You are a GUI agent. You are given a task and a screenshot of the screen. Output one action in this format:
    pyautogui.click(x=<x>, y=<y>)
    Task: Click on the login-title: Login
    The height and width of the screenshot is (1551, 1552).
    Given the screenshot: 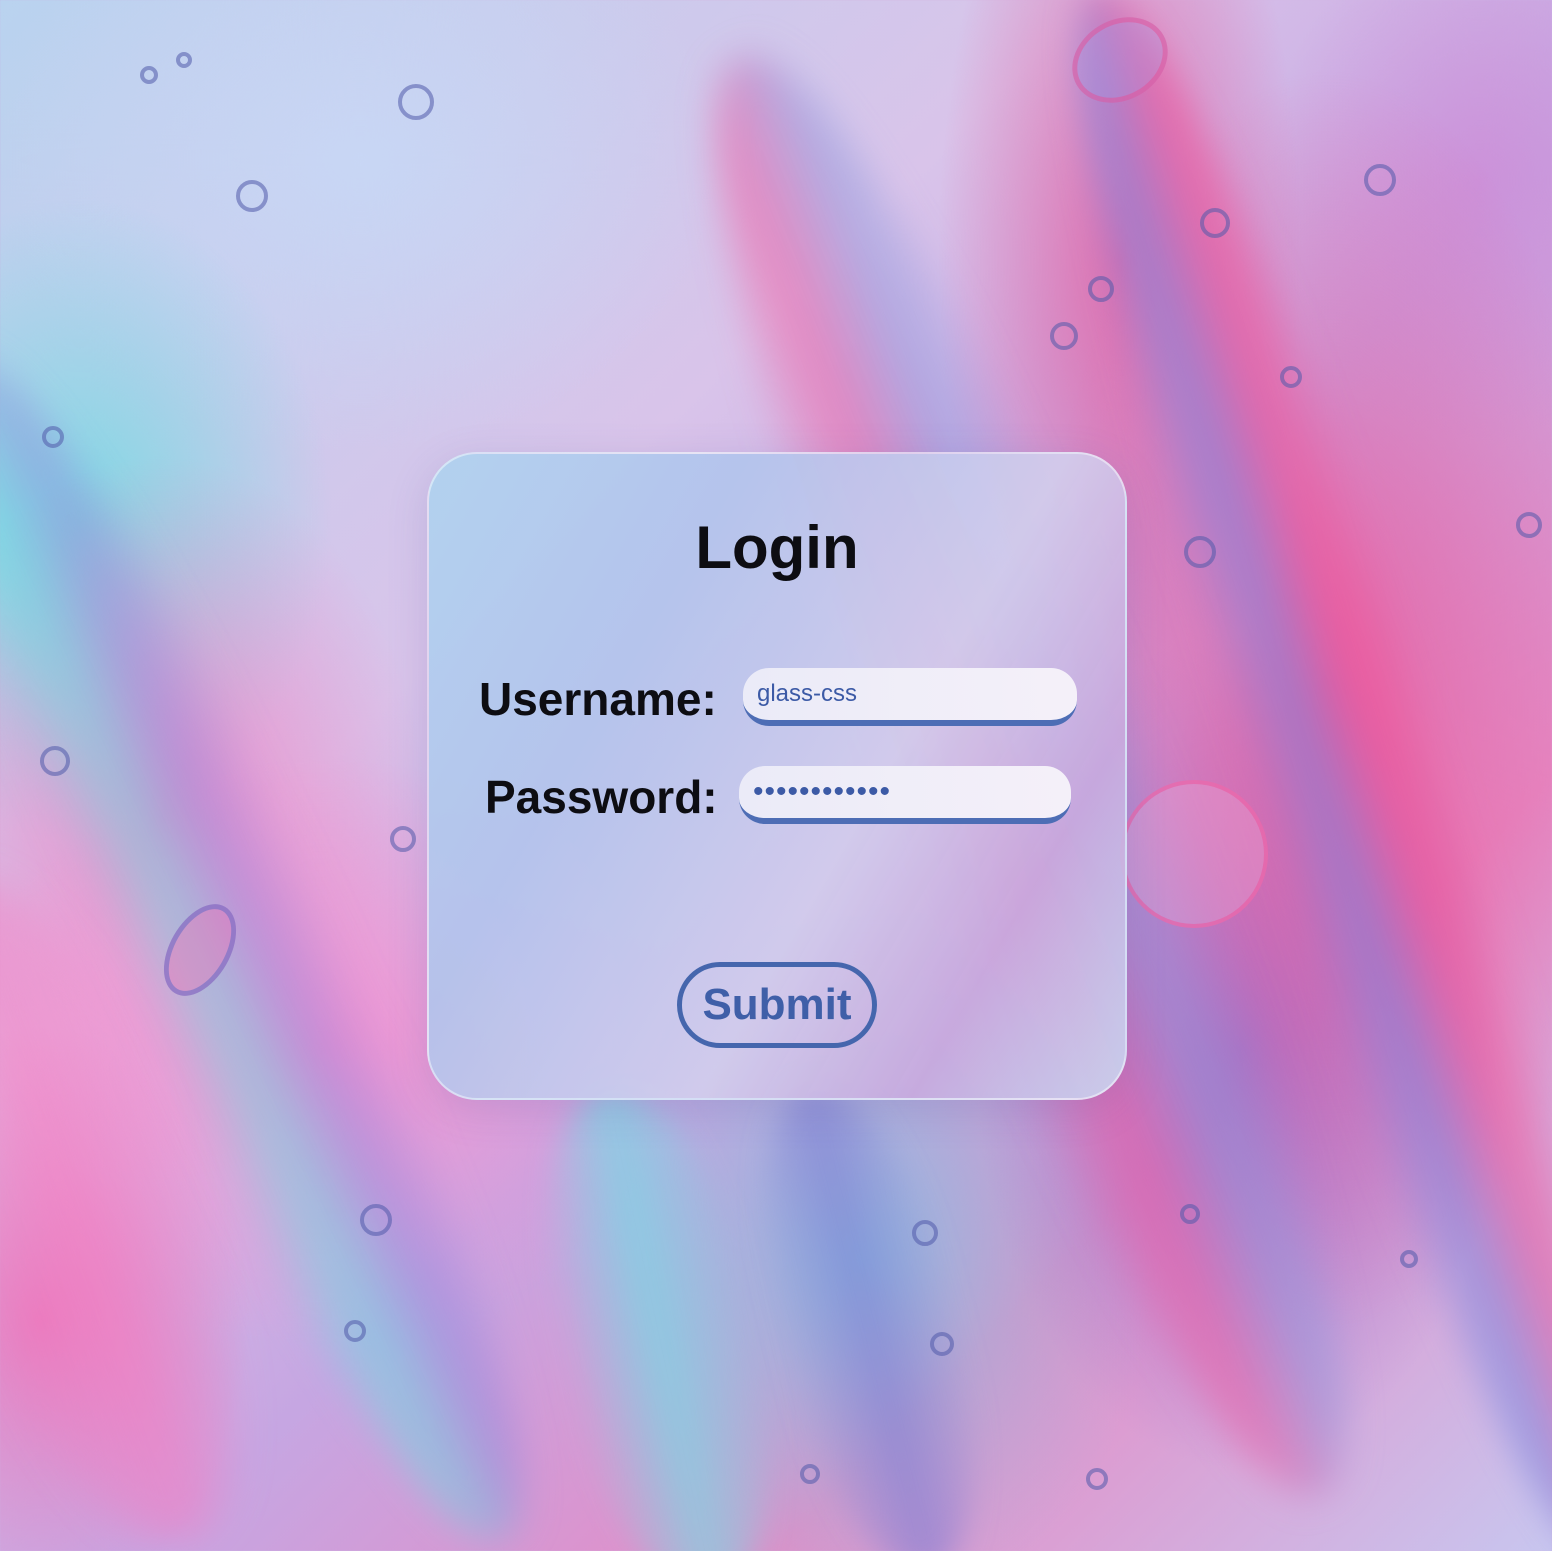 What is the action you would take?
    pyautogui.click(x=777, y=547)
    